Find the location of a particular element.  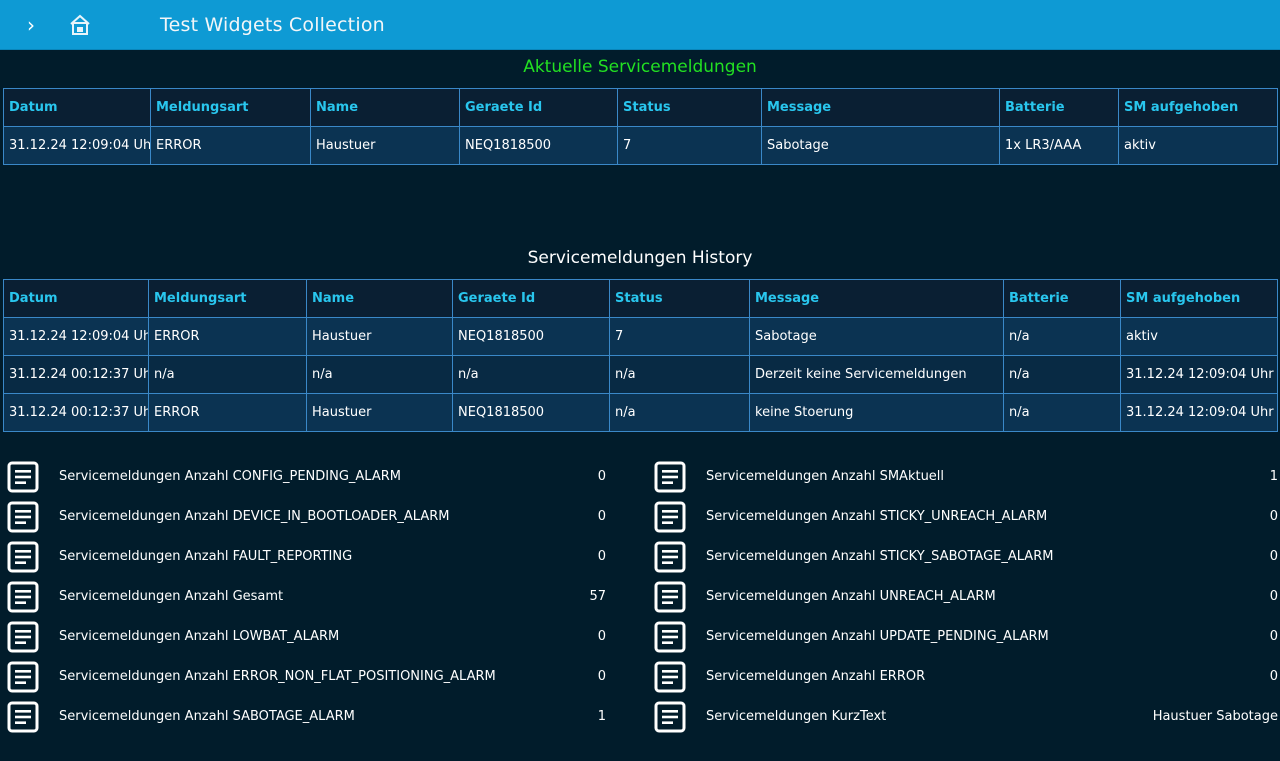

chevron-right-icon: › is located at coordinates (31, 25).